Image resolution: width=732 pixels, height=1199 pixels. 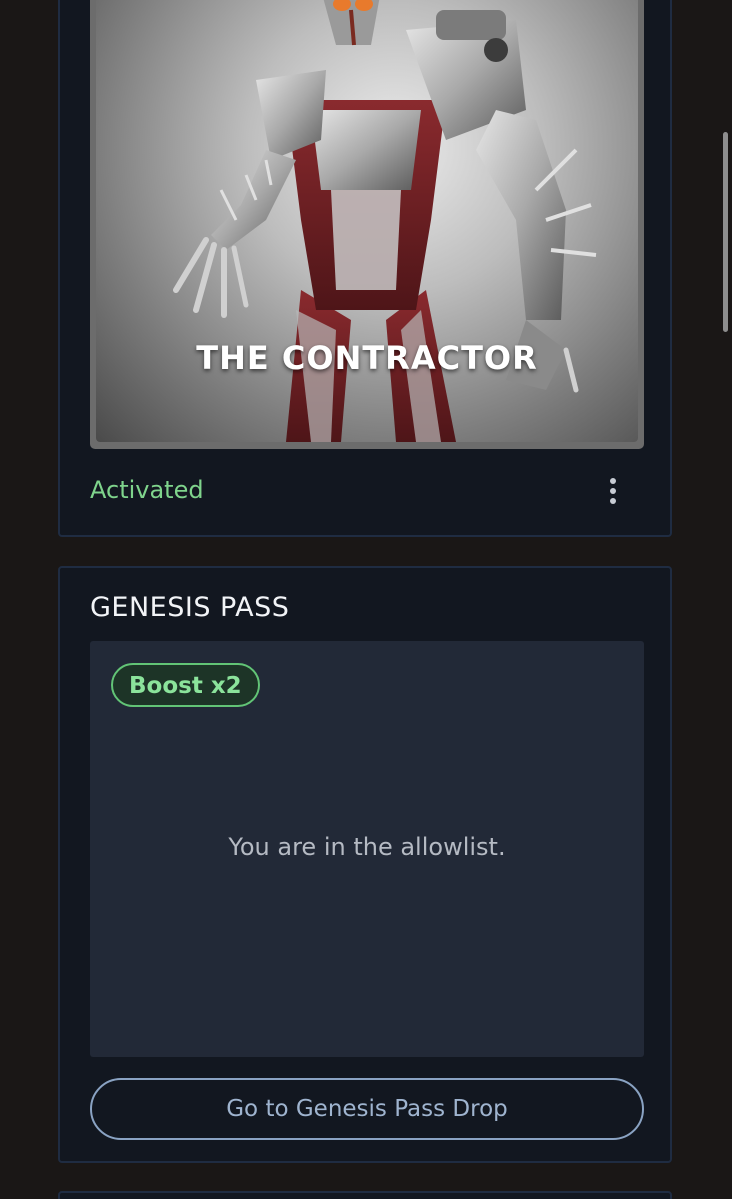 I want to click on nft-title: THE CONTRACTOR, so click(x=367, y=358).